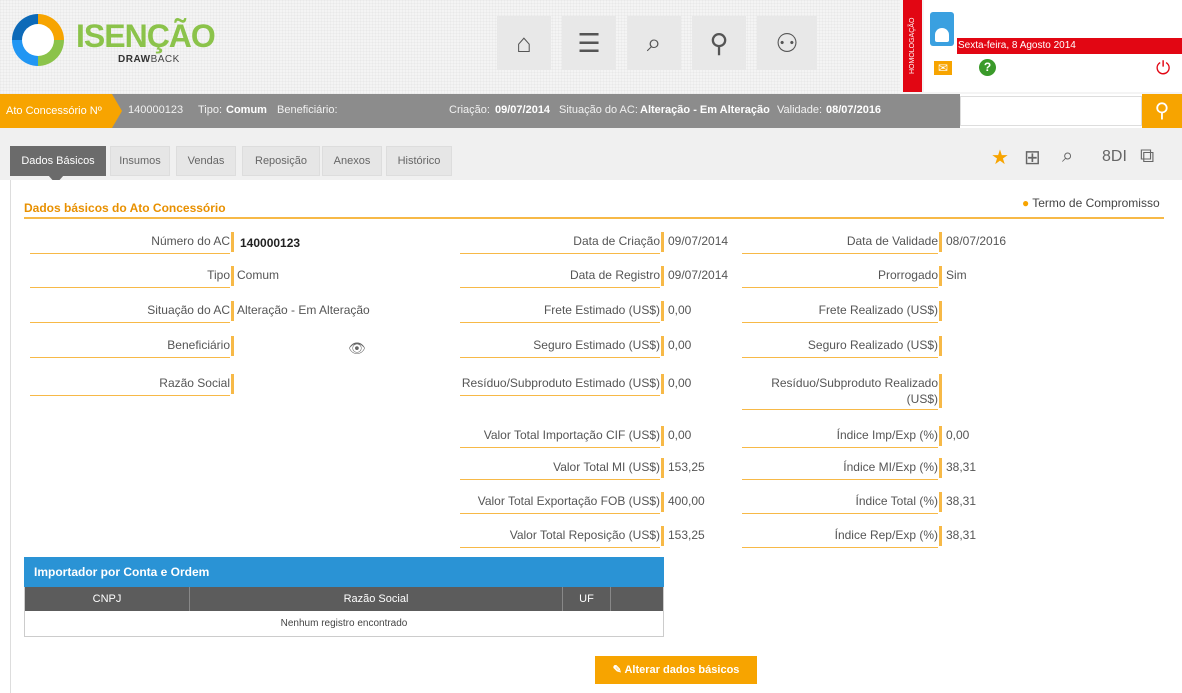  I want to click on current-date: Sexta-feira, 8 Agosto 2014, so click(1017, 45).